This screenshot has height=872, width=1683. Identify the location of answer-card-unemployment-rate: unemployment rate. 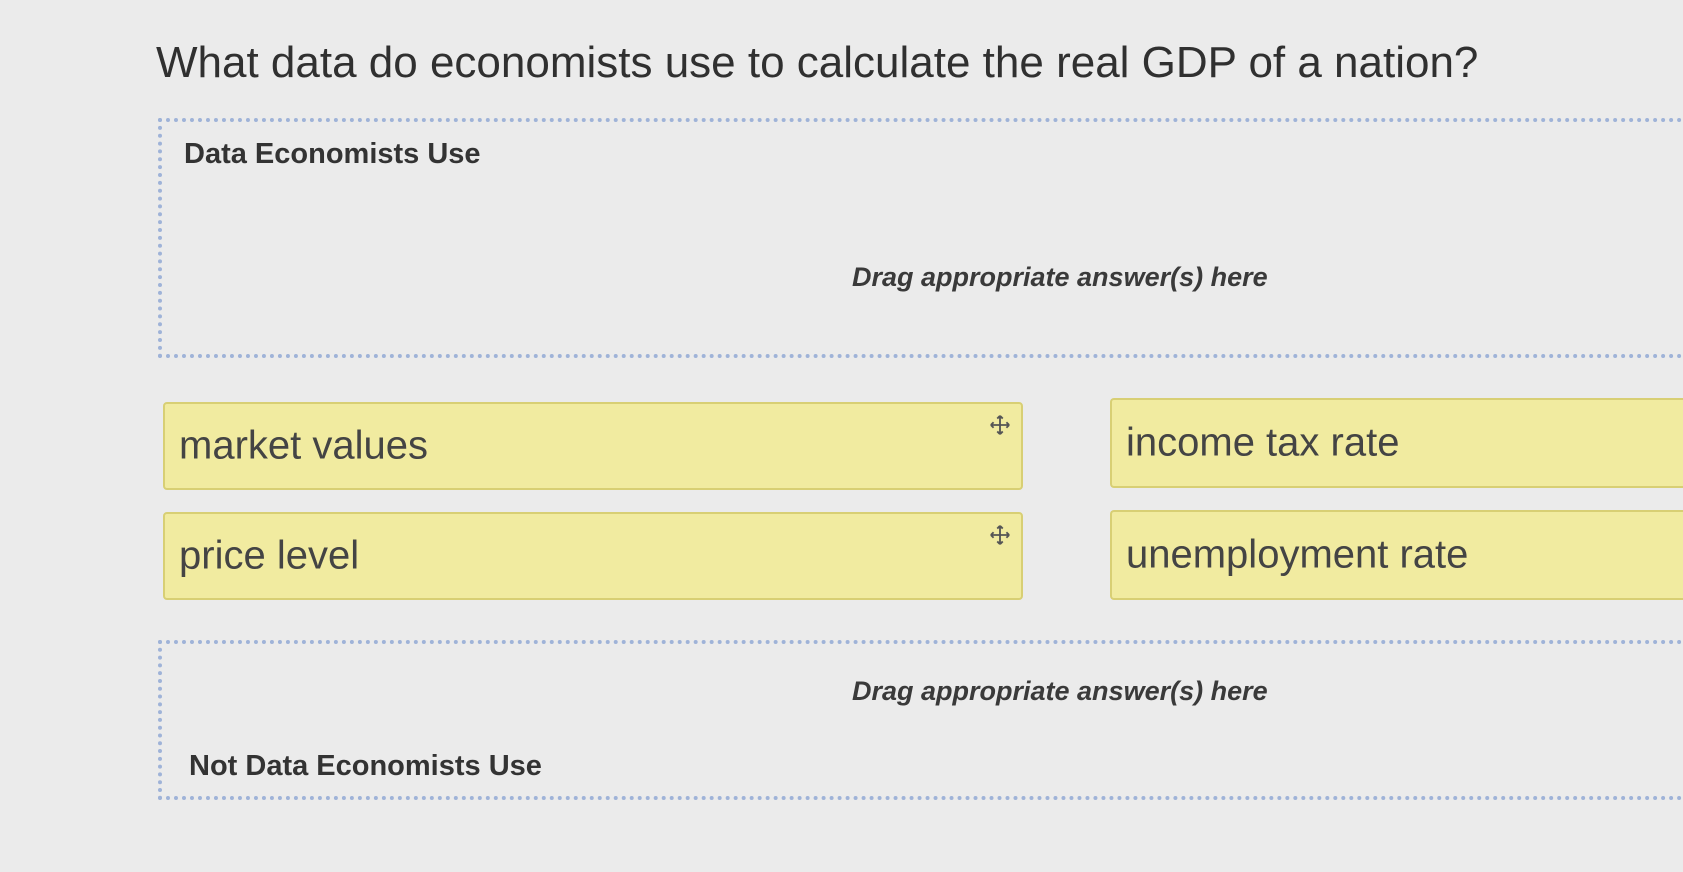
(1396, 555).